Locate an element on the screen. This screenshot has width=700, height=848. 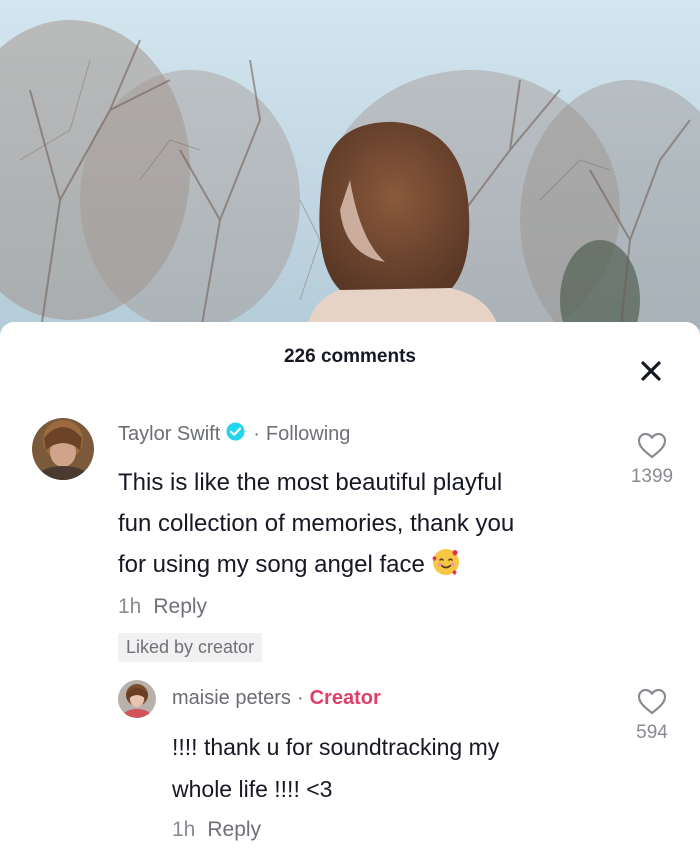
close-button is located at coordinates (651, 371).